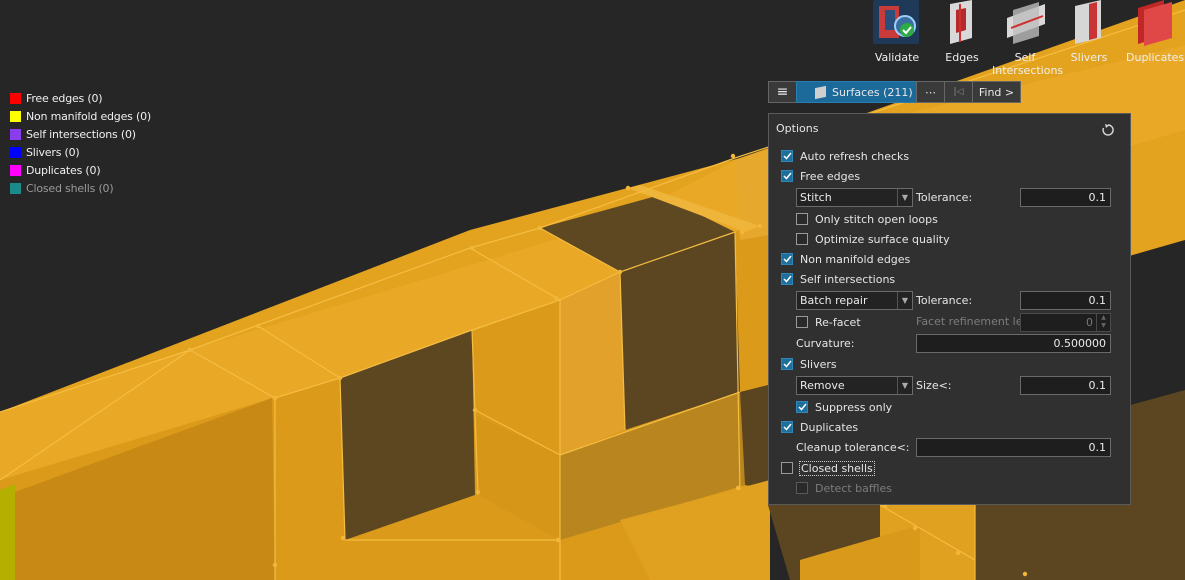 The width and height of the screenshot is (1185, 580). I want to click on cleanup-label: Cleanup tolerance<:, so click(853, 447).